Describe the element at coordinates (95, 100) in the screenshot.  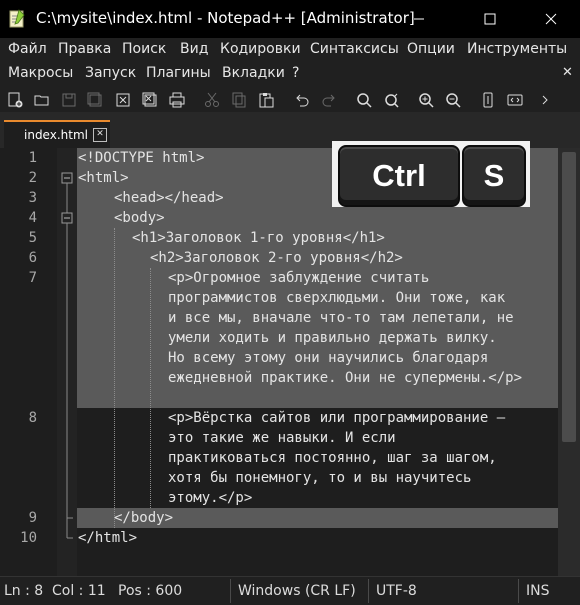
I see `save-all-icon` at that location.